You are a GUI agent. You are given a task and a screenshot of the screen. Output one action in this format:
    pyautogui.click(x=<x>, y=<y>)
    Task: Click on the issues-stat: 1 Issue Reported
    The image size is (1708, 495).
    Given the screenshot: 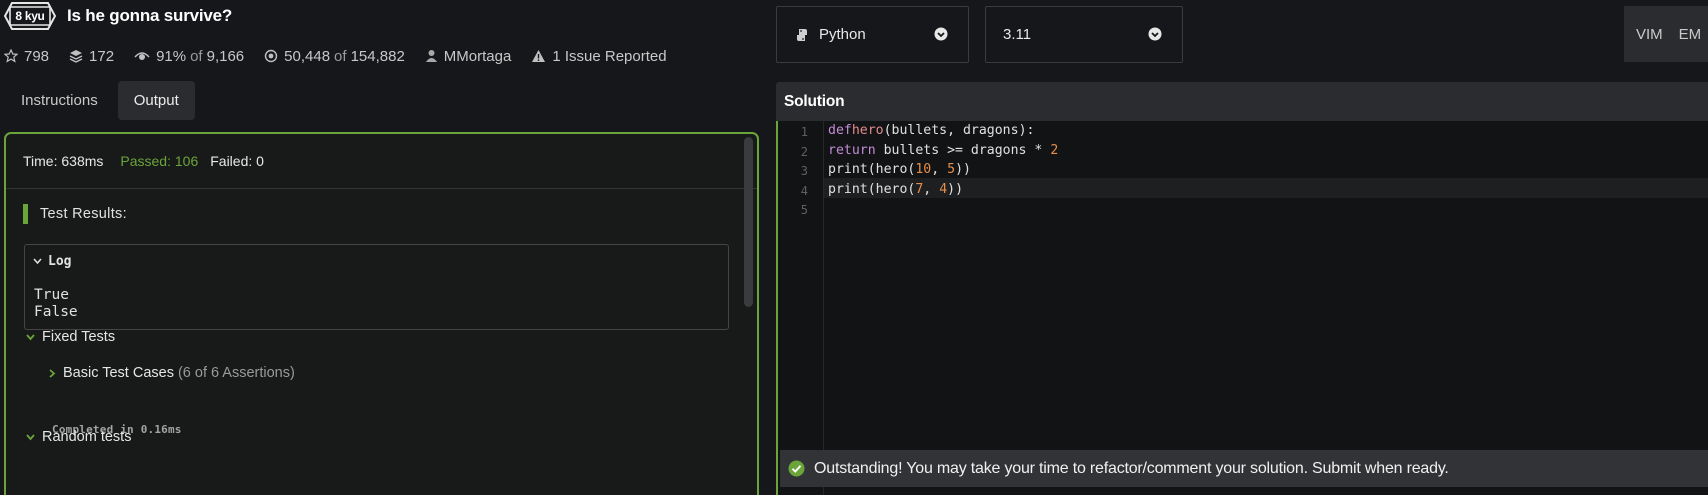 What is the action you would take?
    pyautogui.click(x=599, y=56)
    